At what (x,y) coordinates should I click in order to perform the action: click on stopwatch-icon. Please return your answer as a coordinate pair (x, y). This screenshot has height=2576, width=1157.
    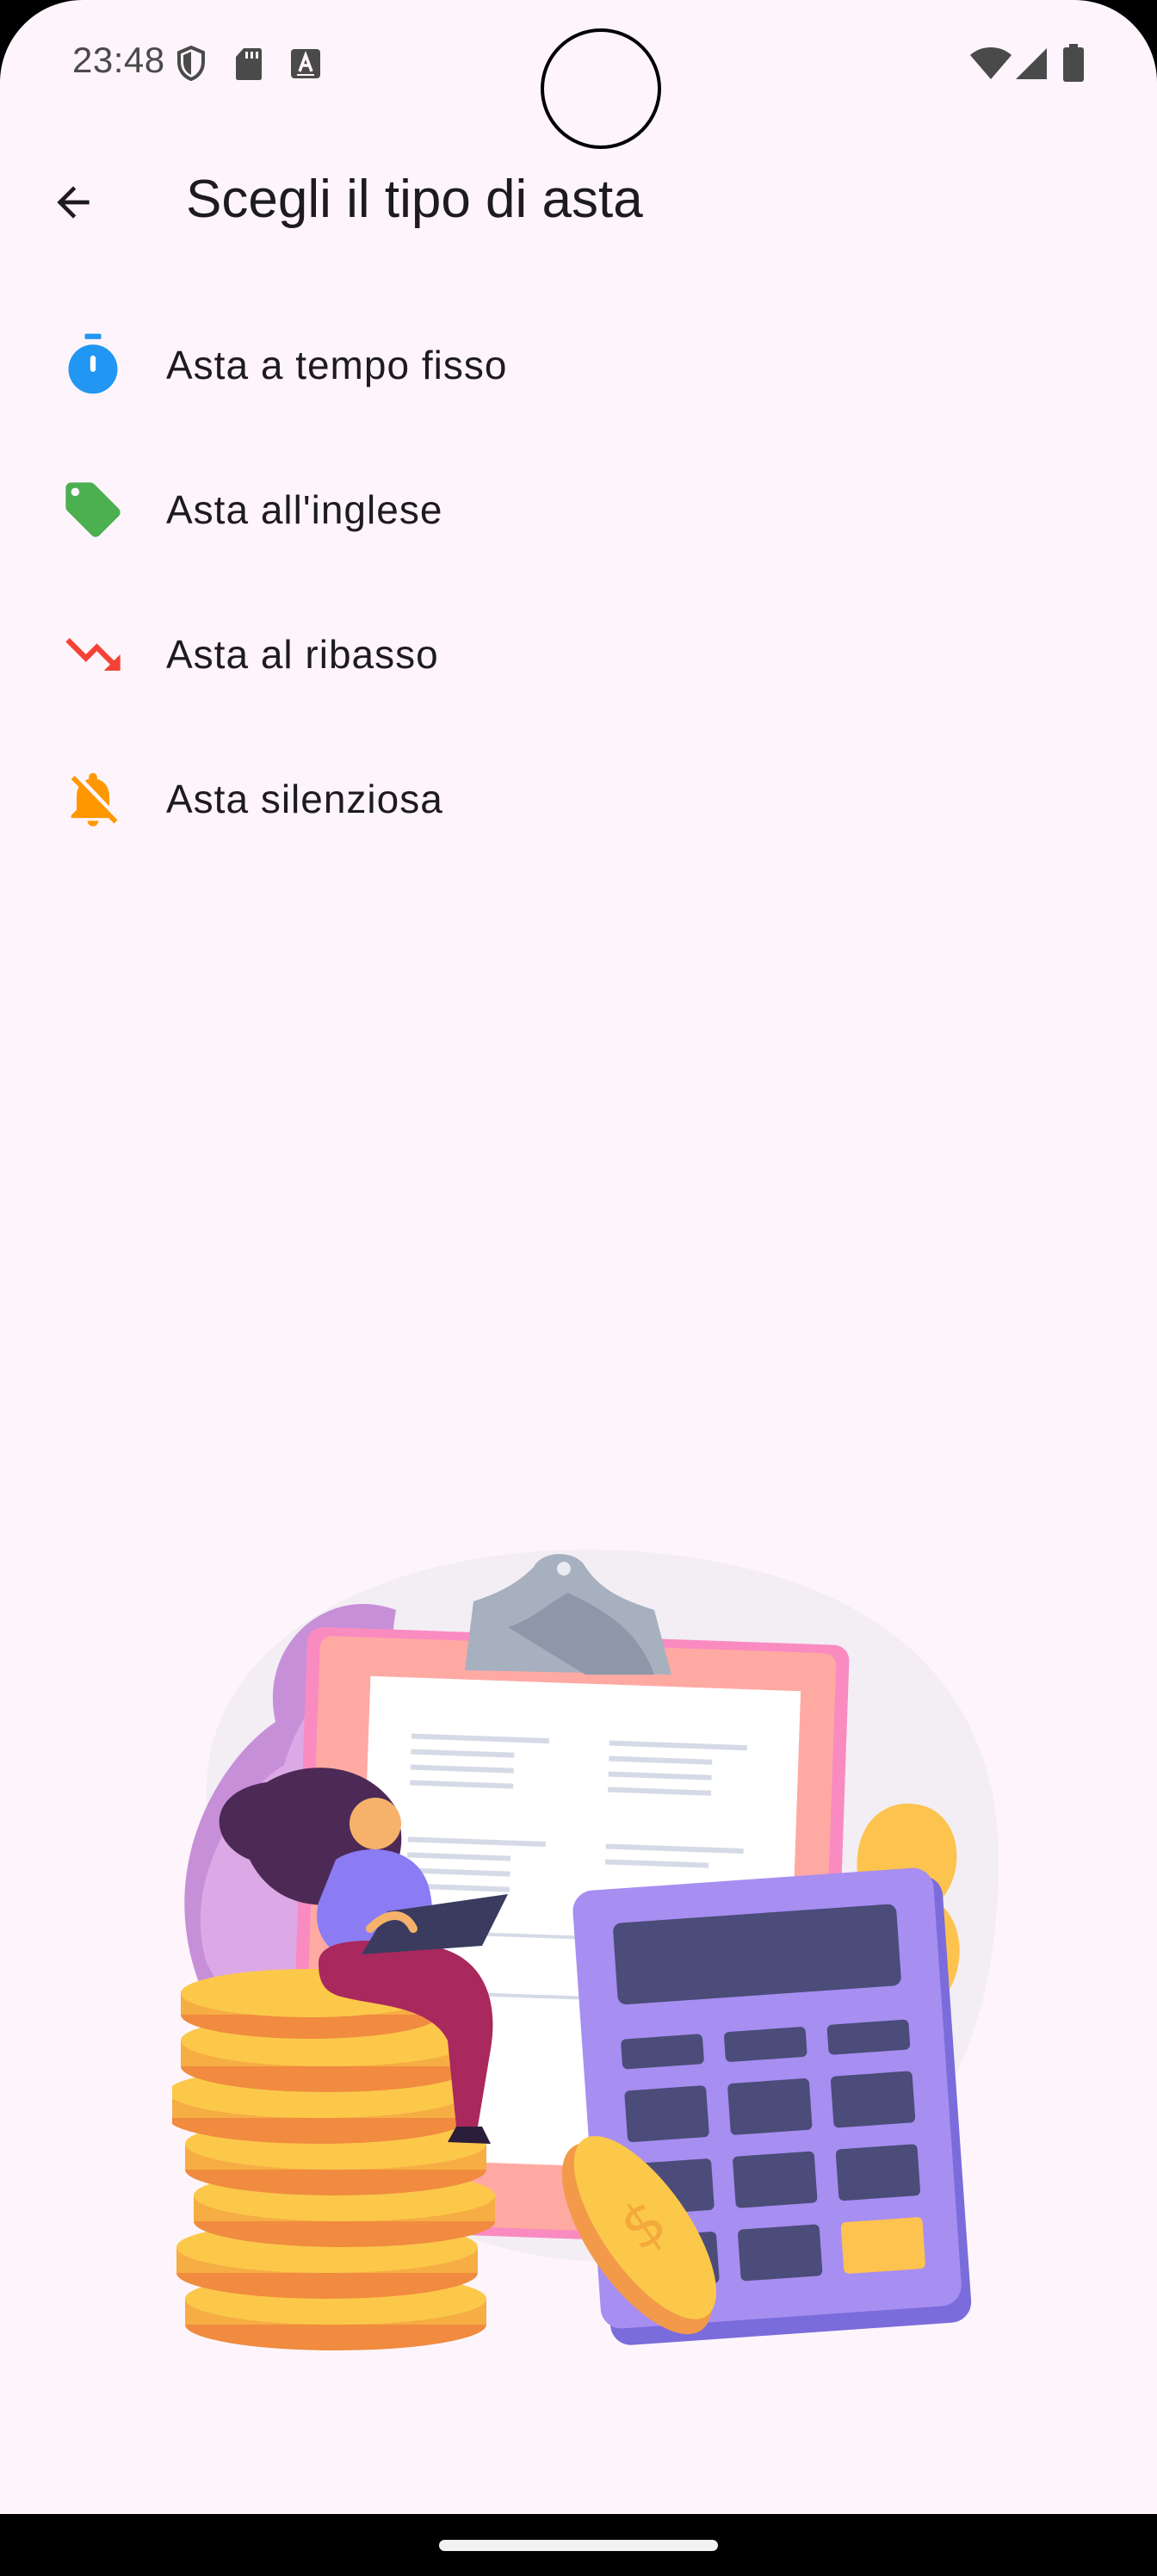
    Looking at the image, I should click on (93, 363).